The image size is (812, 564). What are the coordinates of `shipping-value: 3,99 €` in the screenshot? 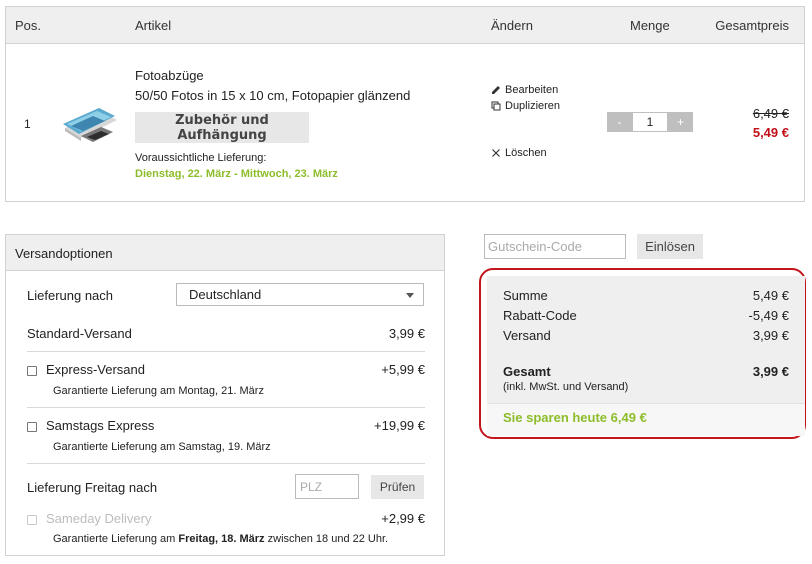 It's located at (770, 335).